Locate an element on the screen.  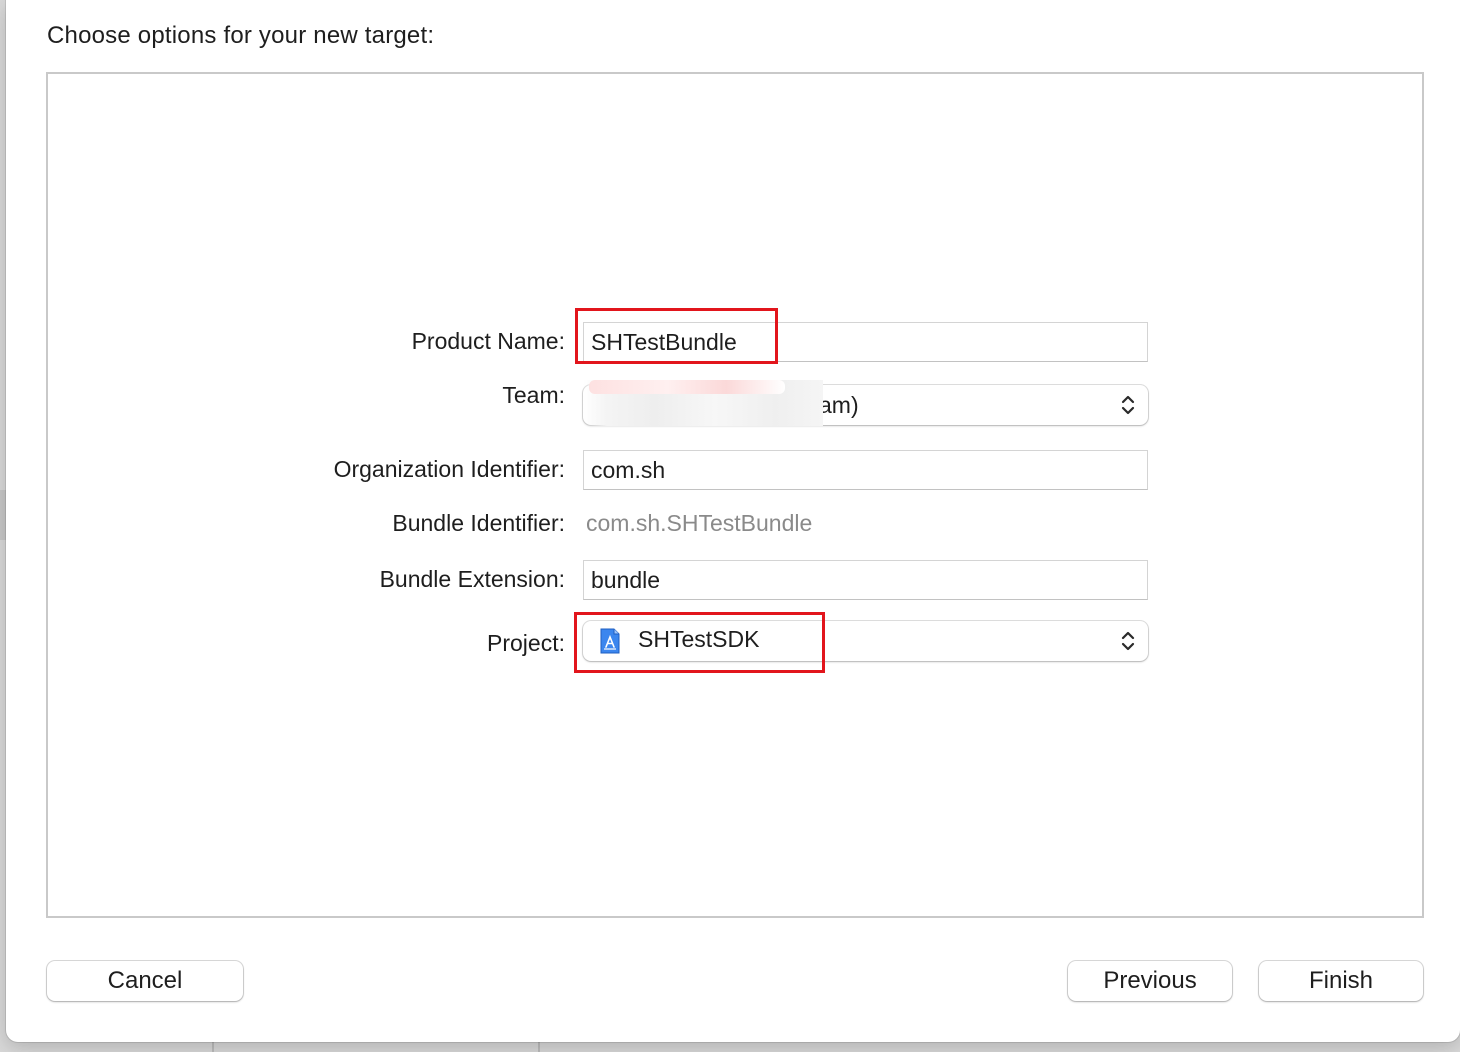
cancel-button: Cancel is located at coordinates (145, 981).